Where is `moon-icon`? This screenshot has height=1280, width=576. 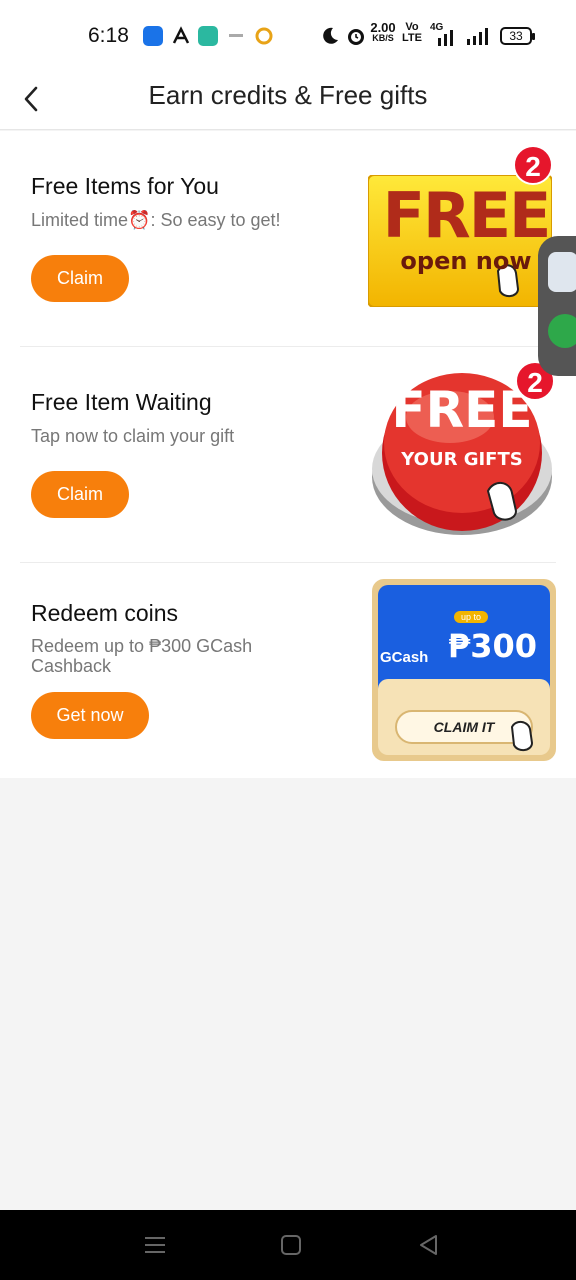
moon-icon is located at coordinates (330, 38).